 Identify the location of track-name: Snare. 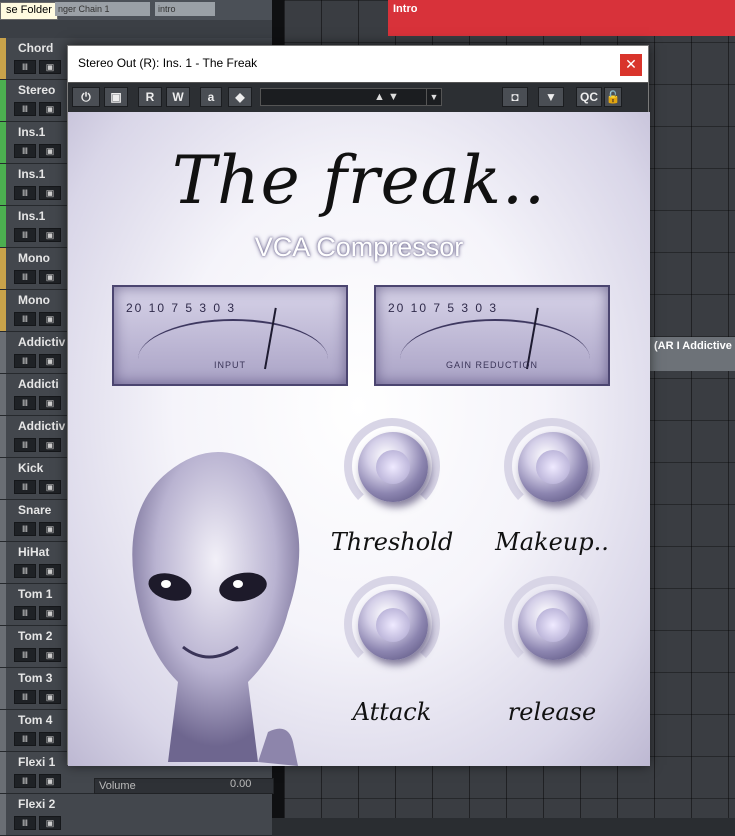
(35, 510).